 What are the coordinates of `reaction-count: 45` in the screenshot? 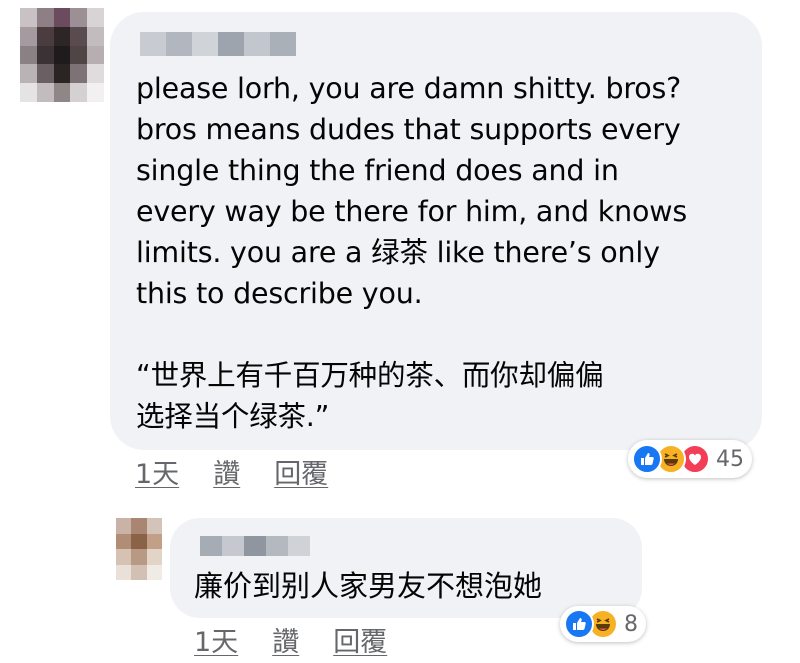 It's located at (730, 459).